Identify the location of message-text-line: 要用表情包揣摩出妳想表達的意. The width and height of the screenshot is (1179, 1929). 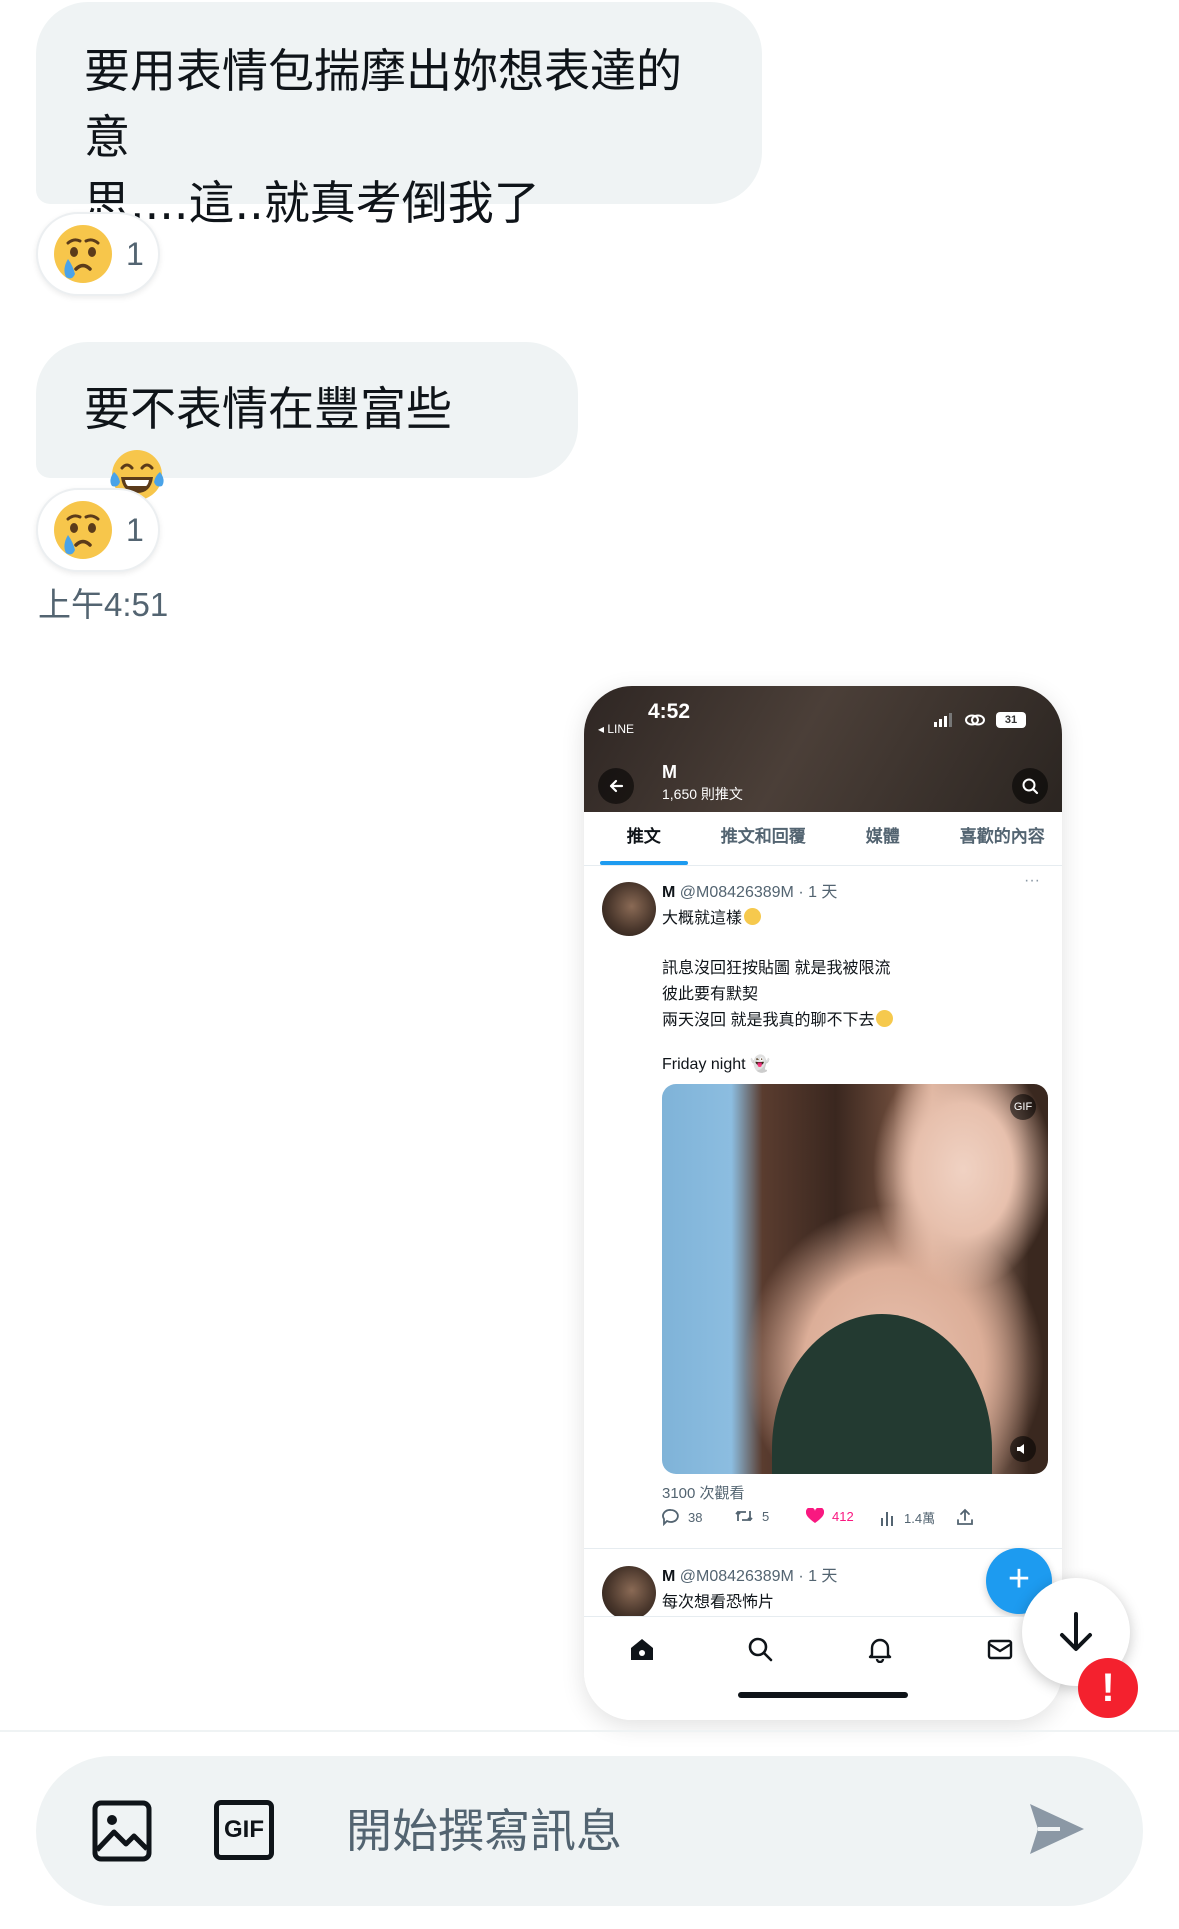
(383, 104).